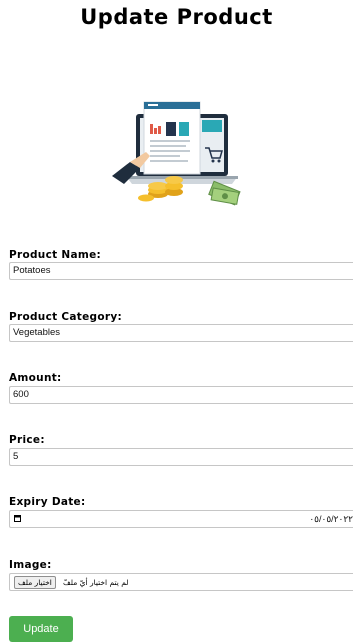 This screenshot has width=353, height=642. I want to click on amount-label: Amount:, so click(35, 378).